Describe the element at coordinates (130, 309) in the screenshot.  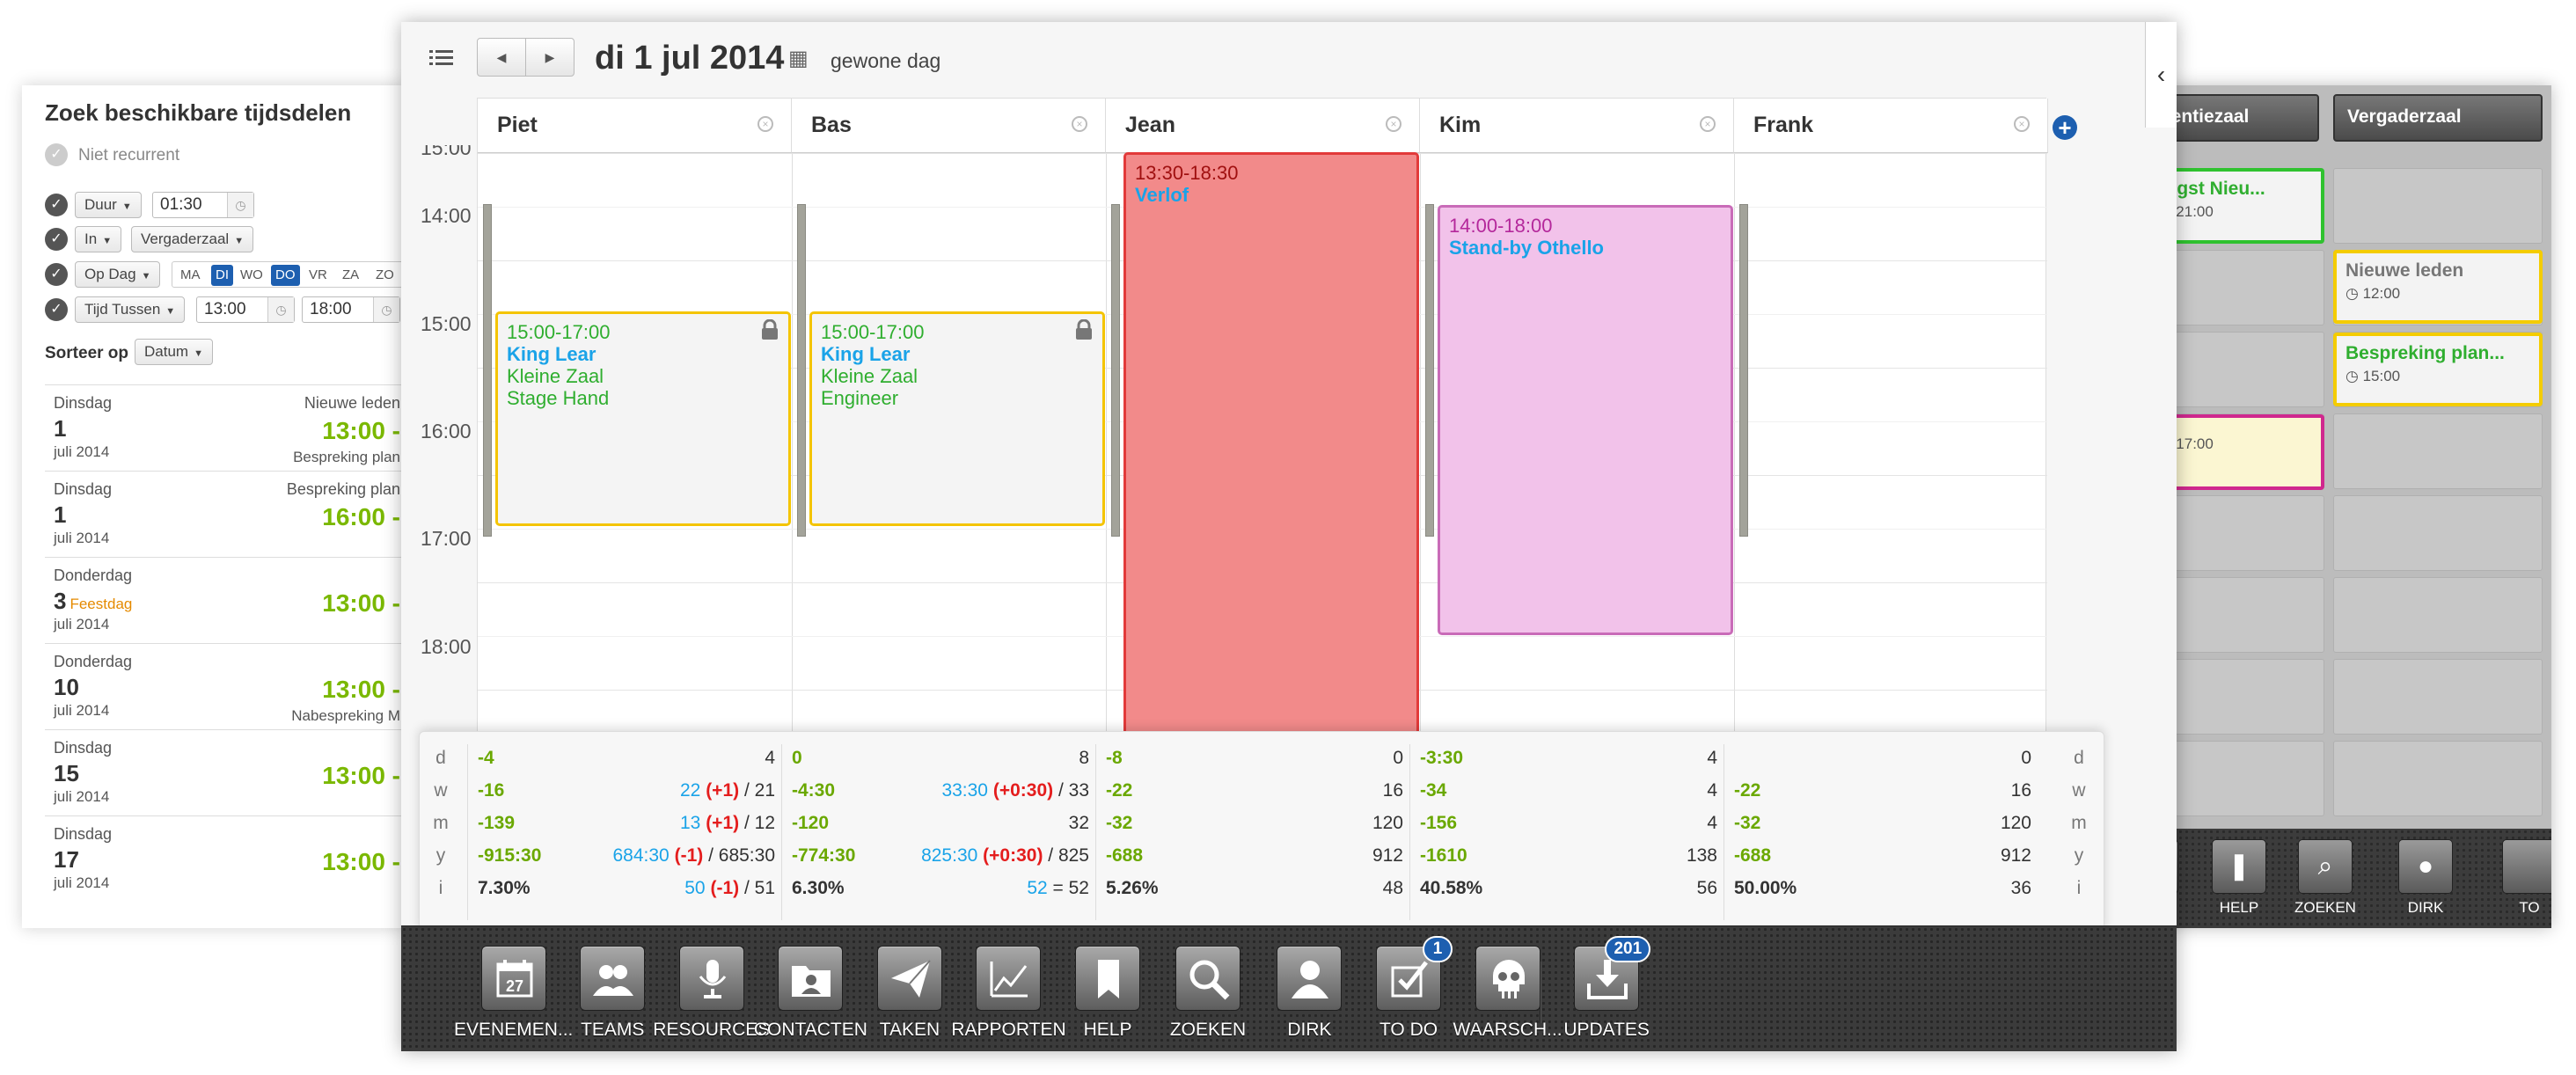
I see `between-dropdown: Tijd Tussen ▼` at that location.